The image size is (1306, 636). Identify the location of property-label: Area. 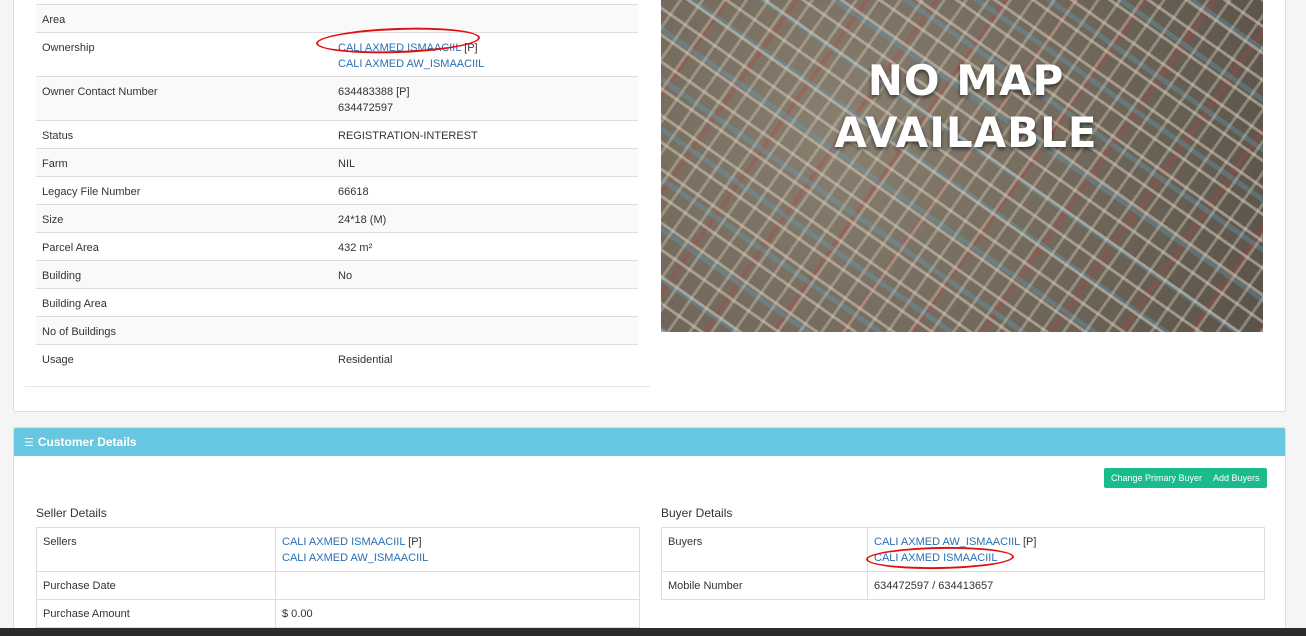
(54, 20).